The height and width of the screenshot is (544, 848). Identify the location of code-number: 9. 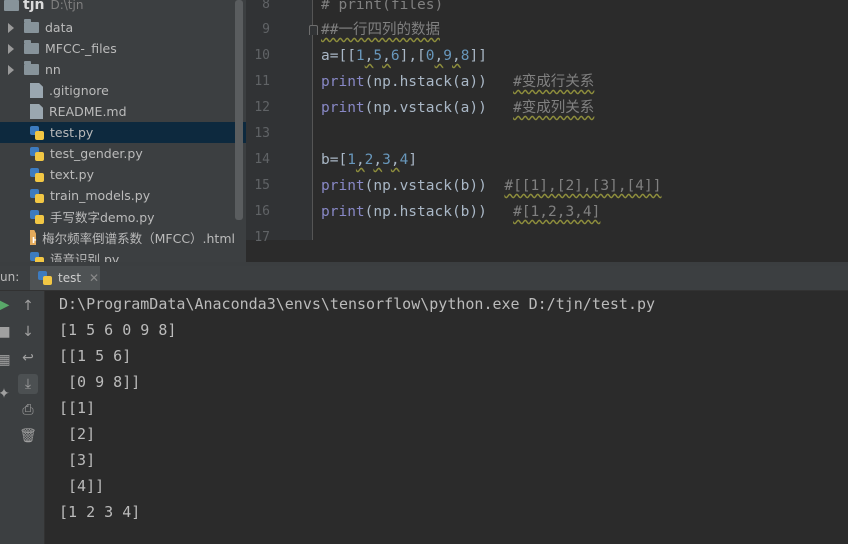
(447, 56).